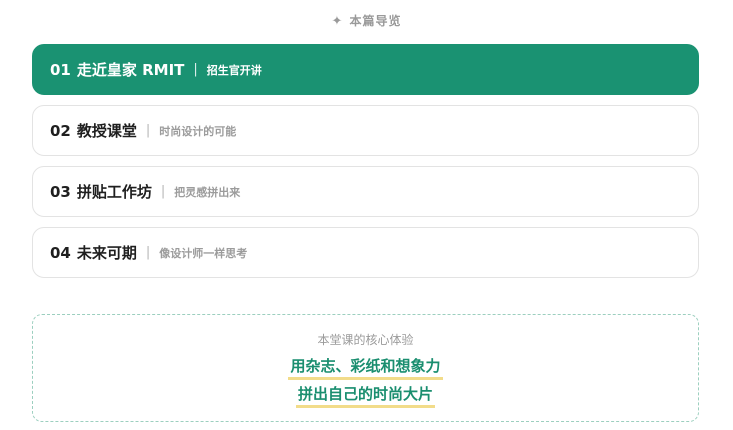  I want to click on nav-item-title: 拼贴工作坊, so click(114, 192).